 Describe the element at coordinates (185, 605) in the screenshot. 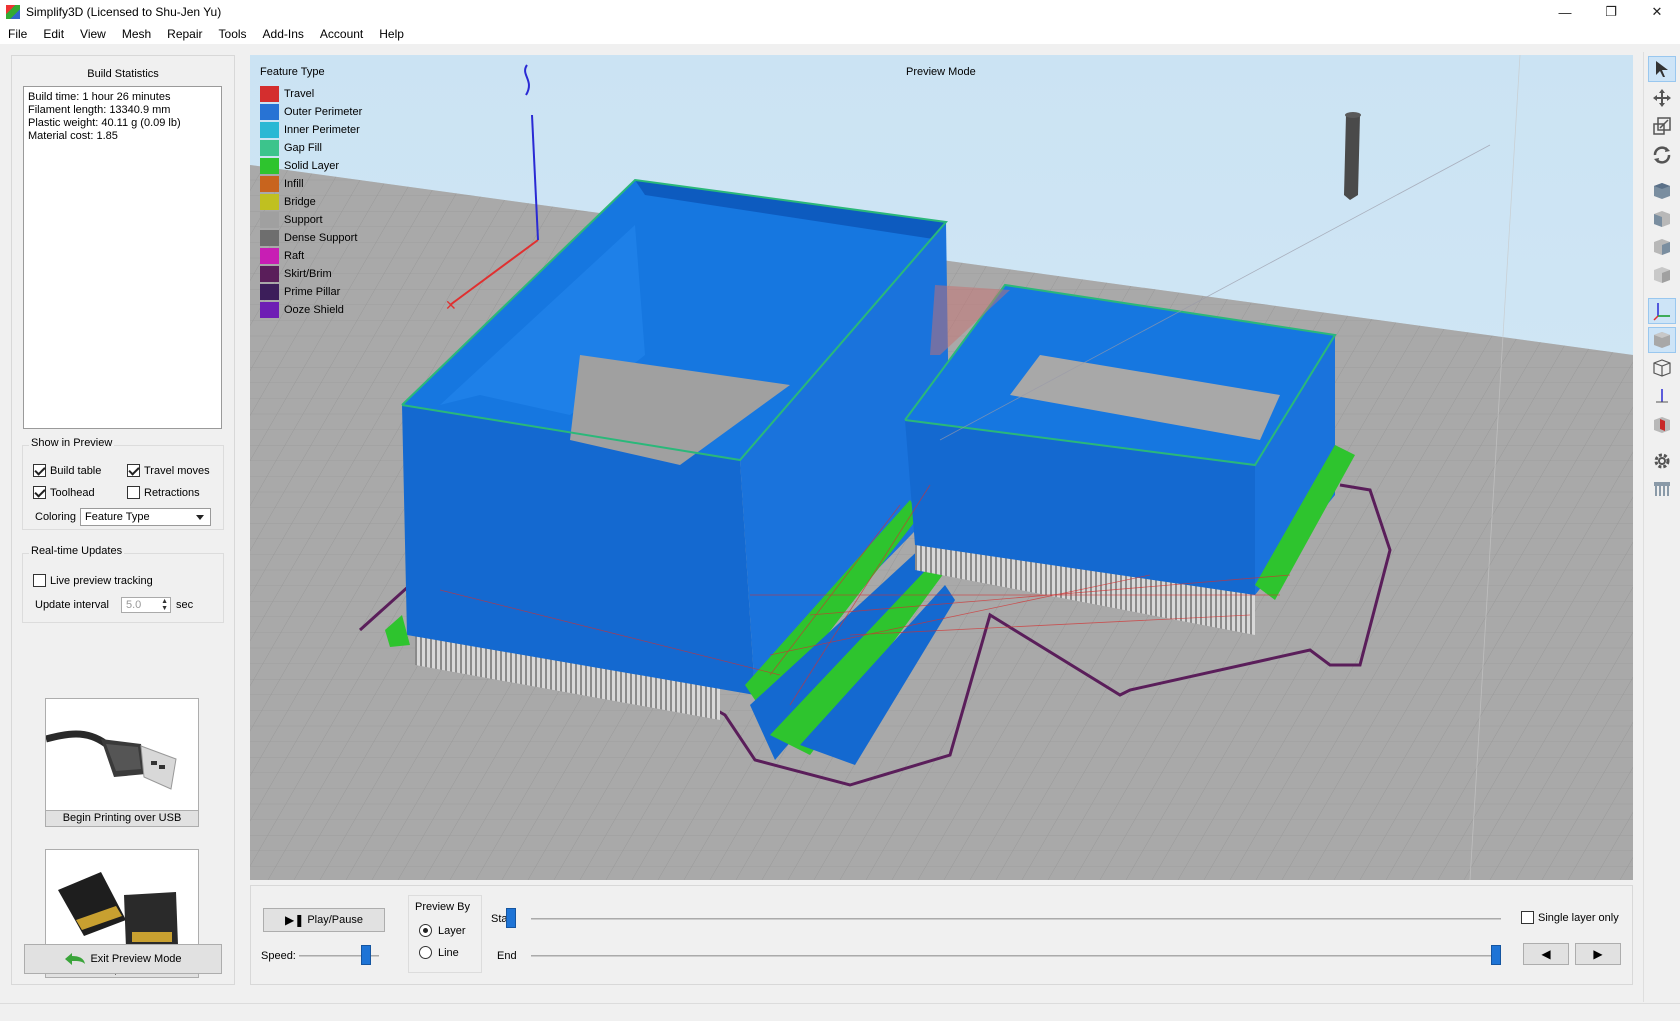

I see `update-interval-unit: sec` at that location.